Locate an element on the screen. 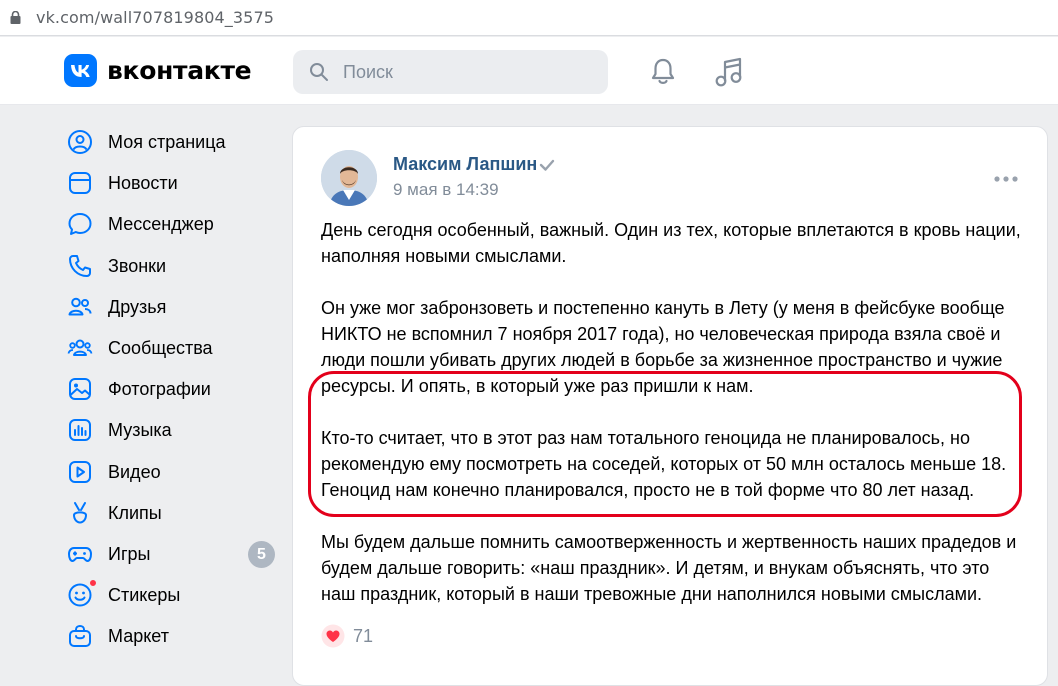  sidebar-item-friends: Друзья is located at coordinates (172, 307).